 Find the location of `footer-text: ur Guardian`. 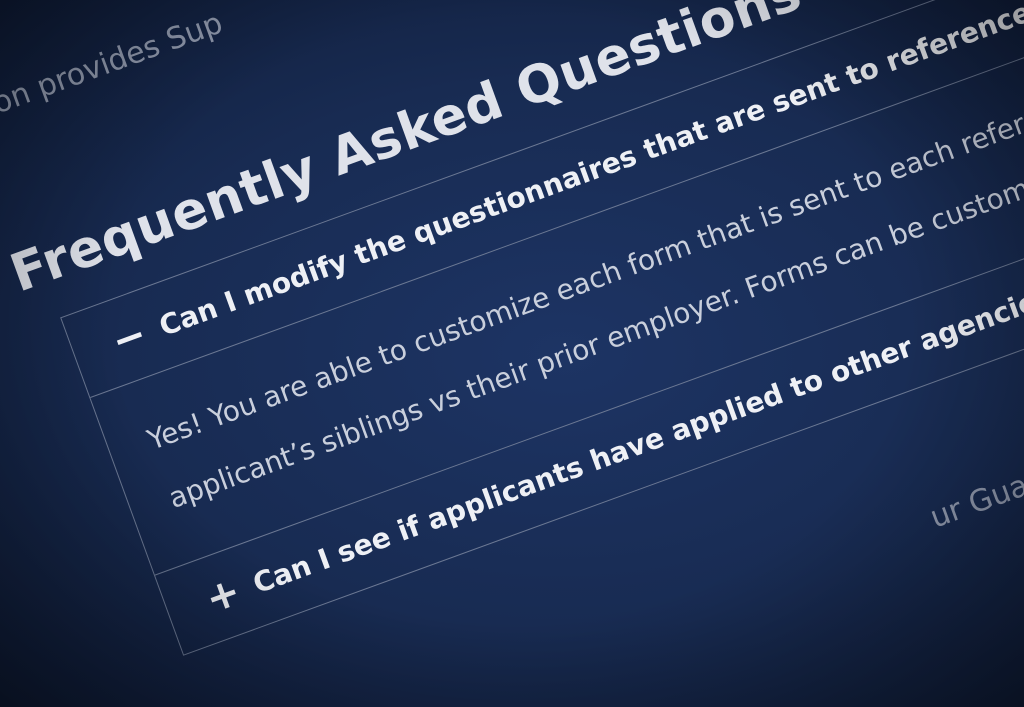

footer-text: ur Guardian is located at coordinates (974, 488).